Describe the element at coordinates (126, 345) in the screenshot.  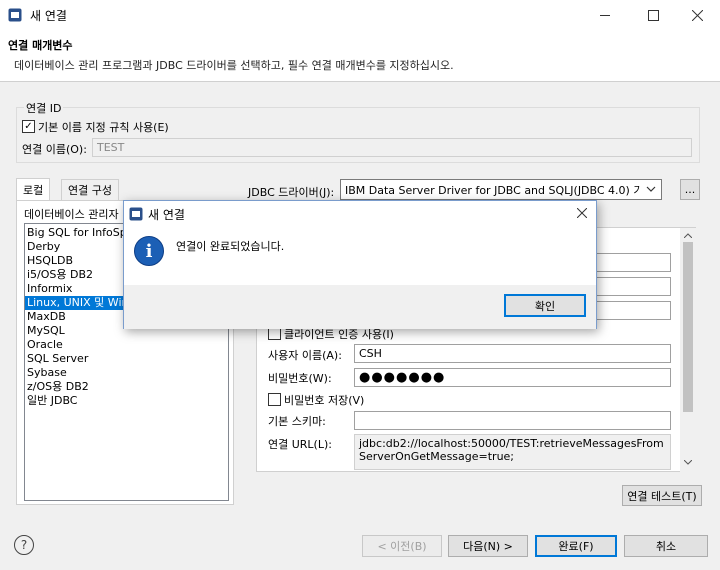
I see `list-item: Oracle` at that location.